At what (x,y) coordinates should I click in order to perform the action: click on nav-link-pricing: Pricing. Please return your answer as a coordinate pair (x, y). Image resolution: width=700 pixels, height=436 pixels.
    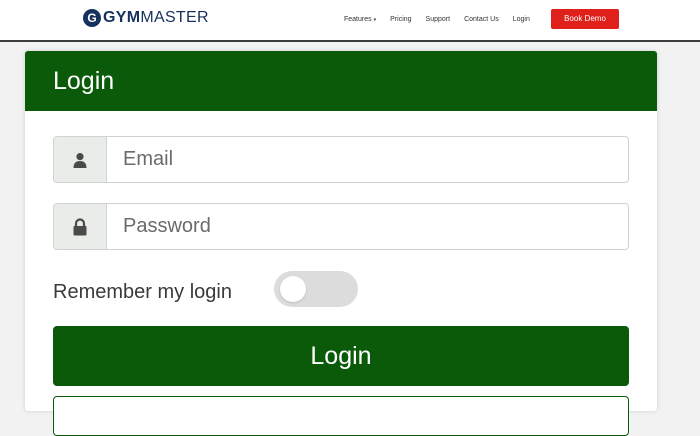
    Looking at the image, I should click on (400, 19).